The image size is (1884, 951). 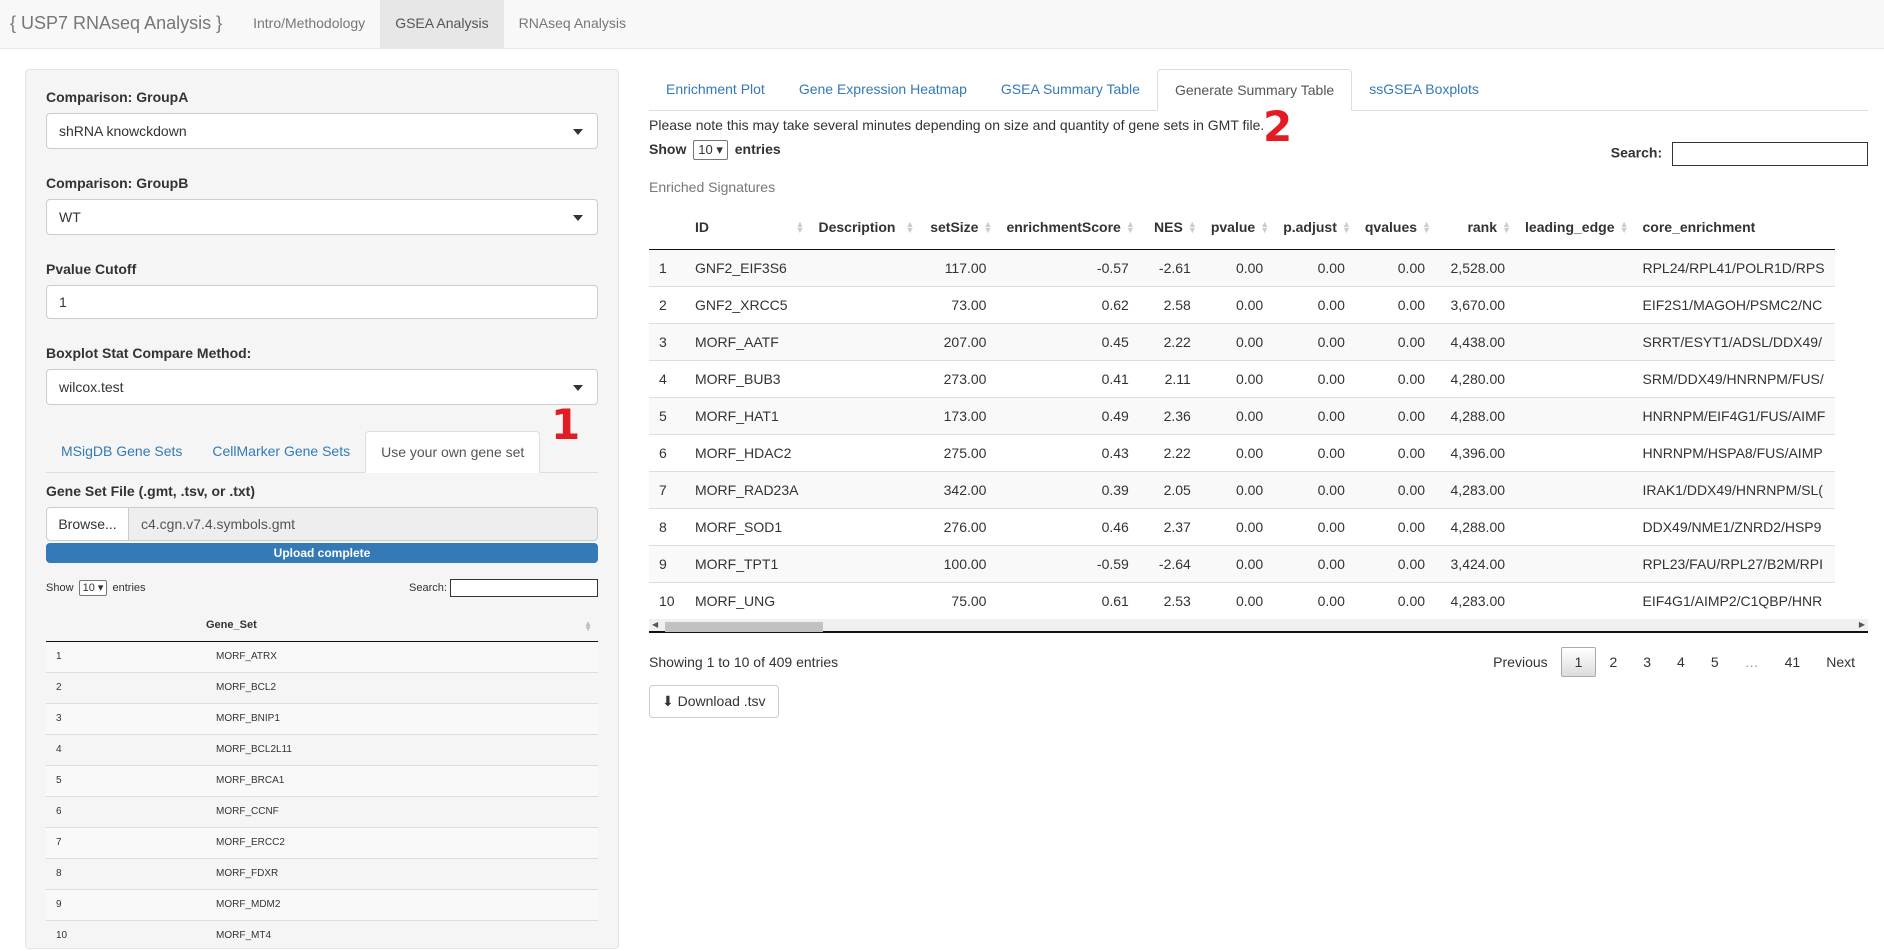 What do you see at coordinates (747, 563) in the screenshot?
I see `table-cell-id: MORF_TPT1` at bounding box center [747, 563].